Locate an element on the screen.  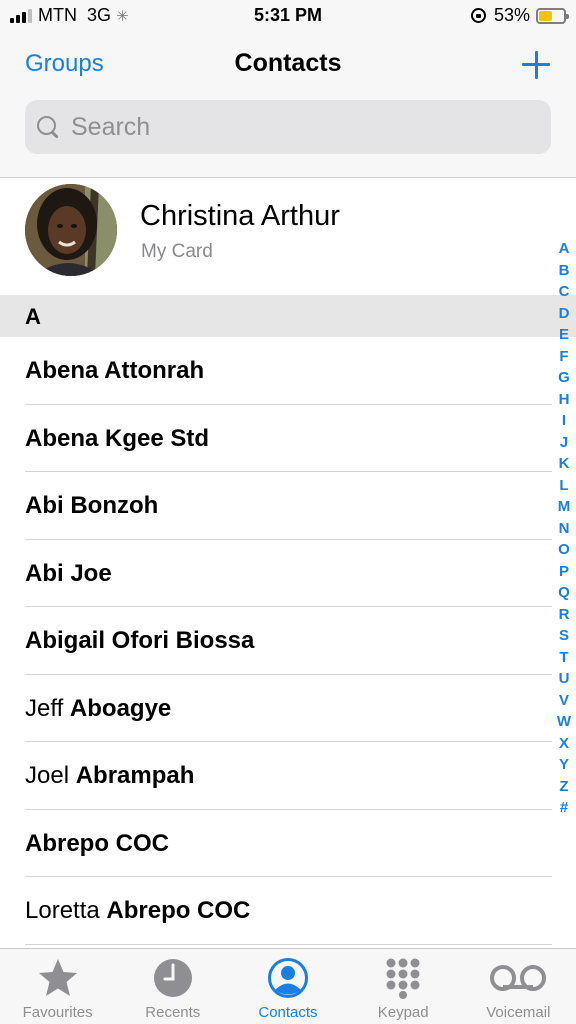
contact-row: Abi Bonzoh is located at coordinates (288, 506).